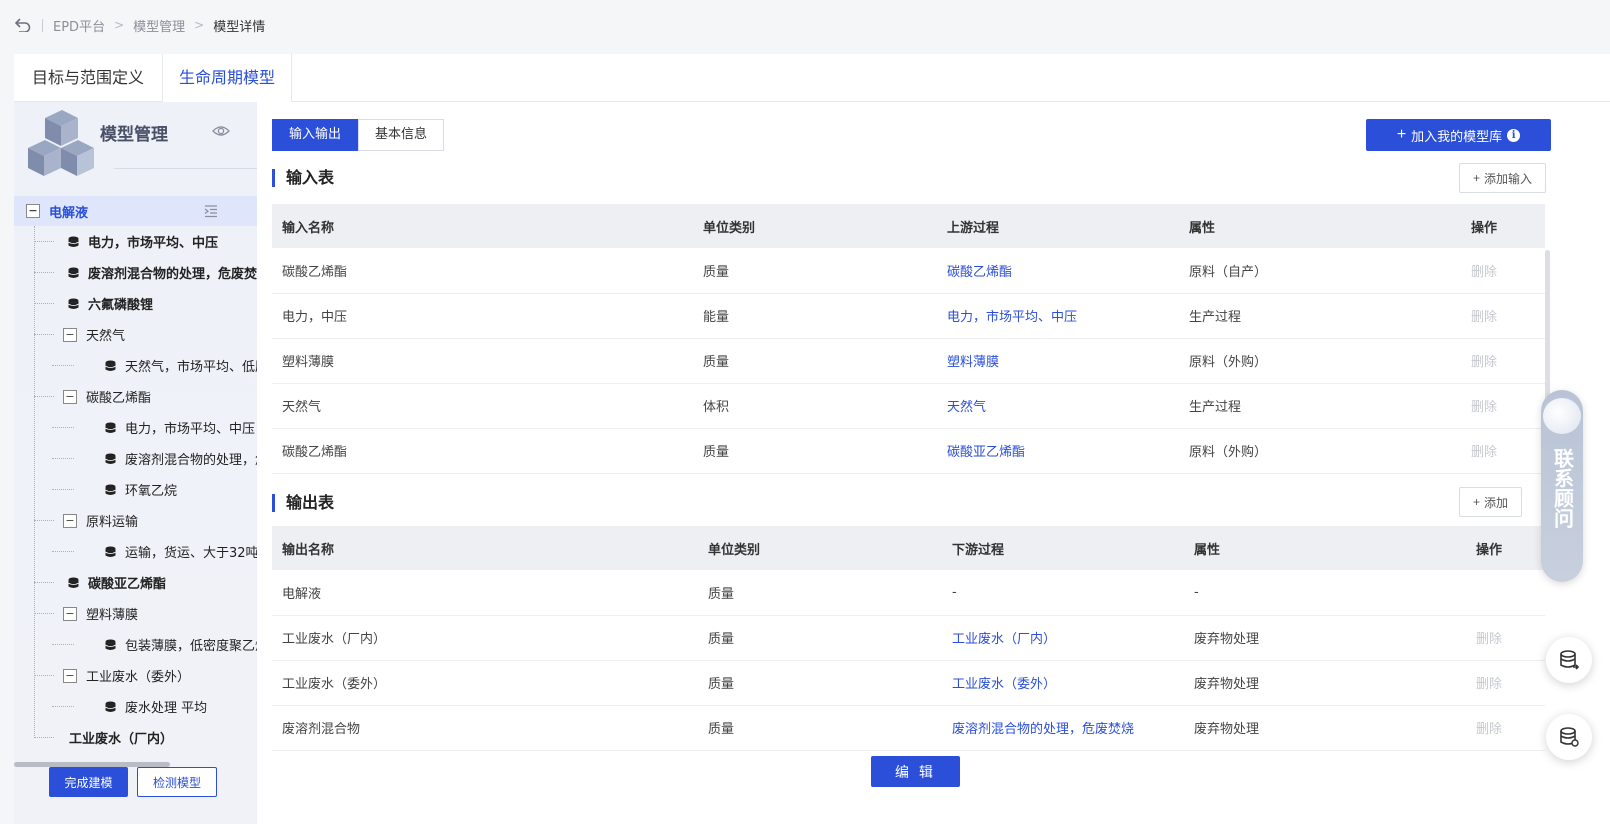 The width and height of the screenshot is (1610, 824). What do you see at coordinates (1505, 593) in the screenshot?
I see `table-cell` at bounding box center [1505, 593].